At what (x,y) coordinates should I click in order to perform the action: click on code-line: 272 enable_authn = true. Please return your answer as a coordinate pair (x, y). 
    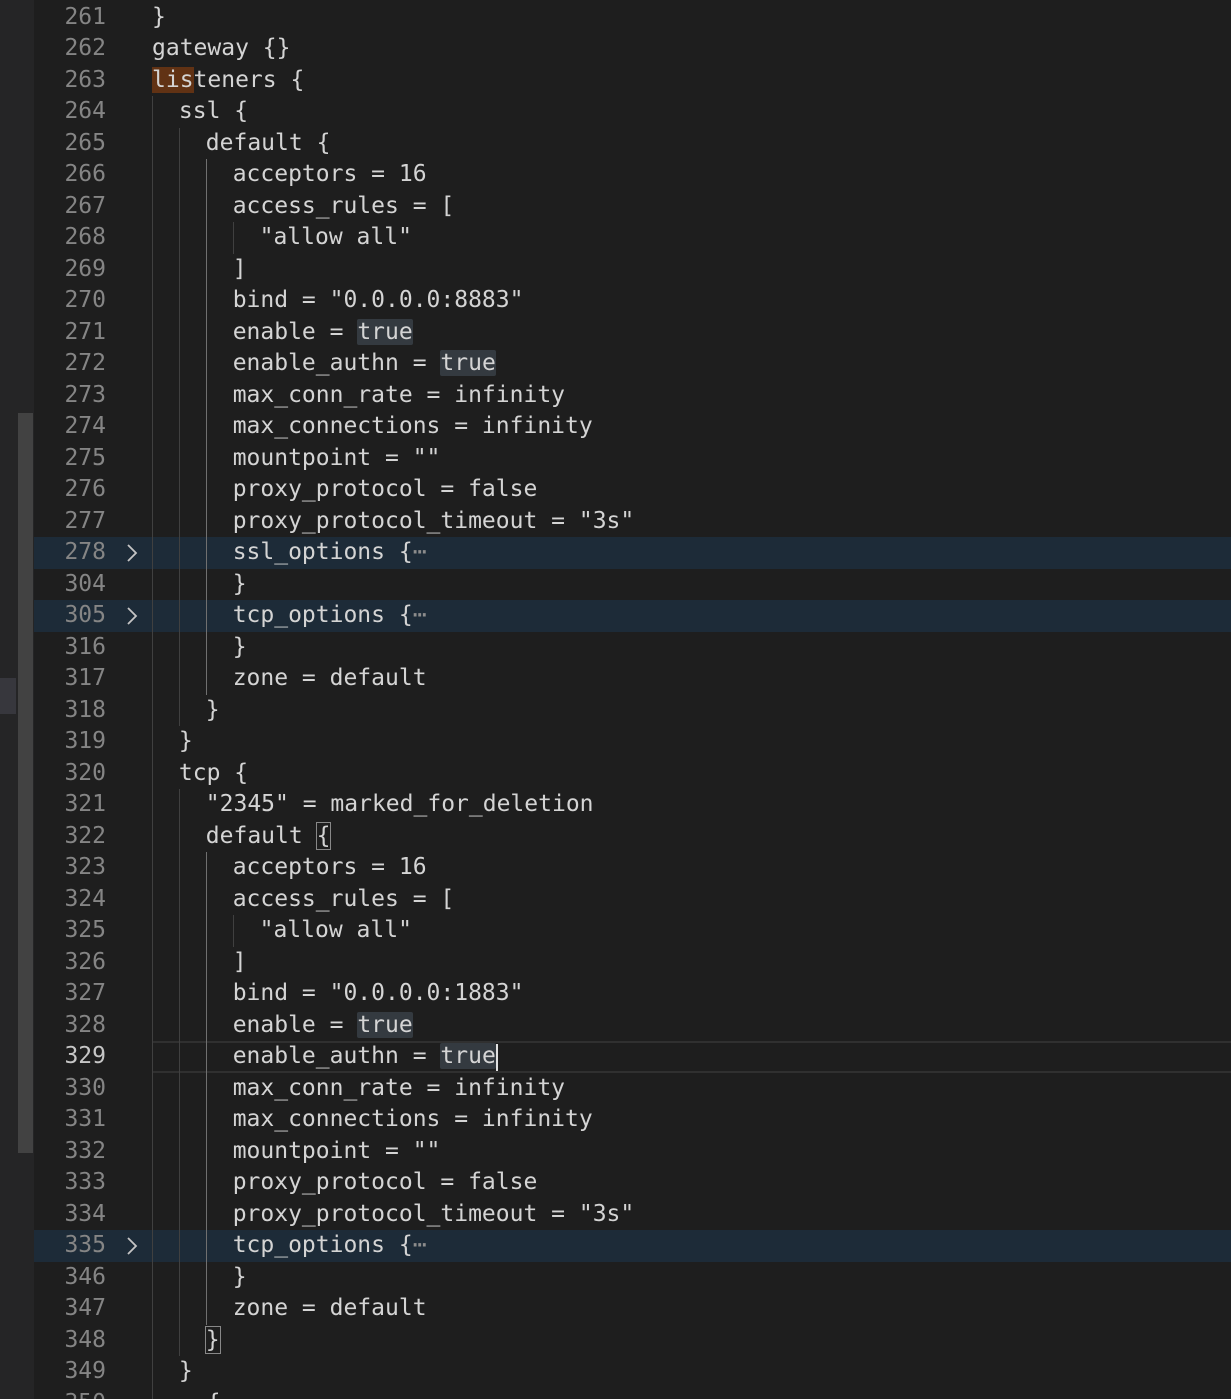
    Looking at the image, I should click on (632, 364).